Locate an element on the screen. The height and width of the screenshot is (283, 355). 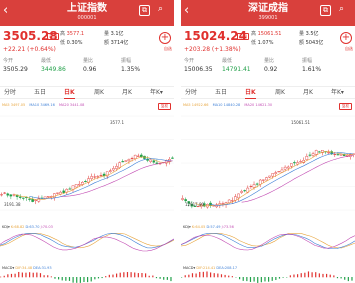
ma-legend: MA5 3497.05 MA10 3469.16 MA20 3441.08 is located at coordinates (88, 105).